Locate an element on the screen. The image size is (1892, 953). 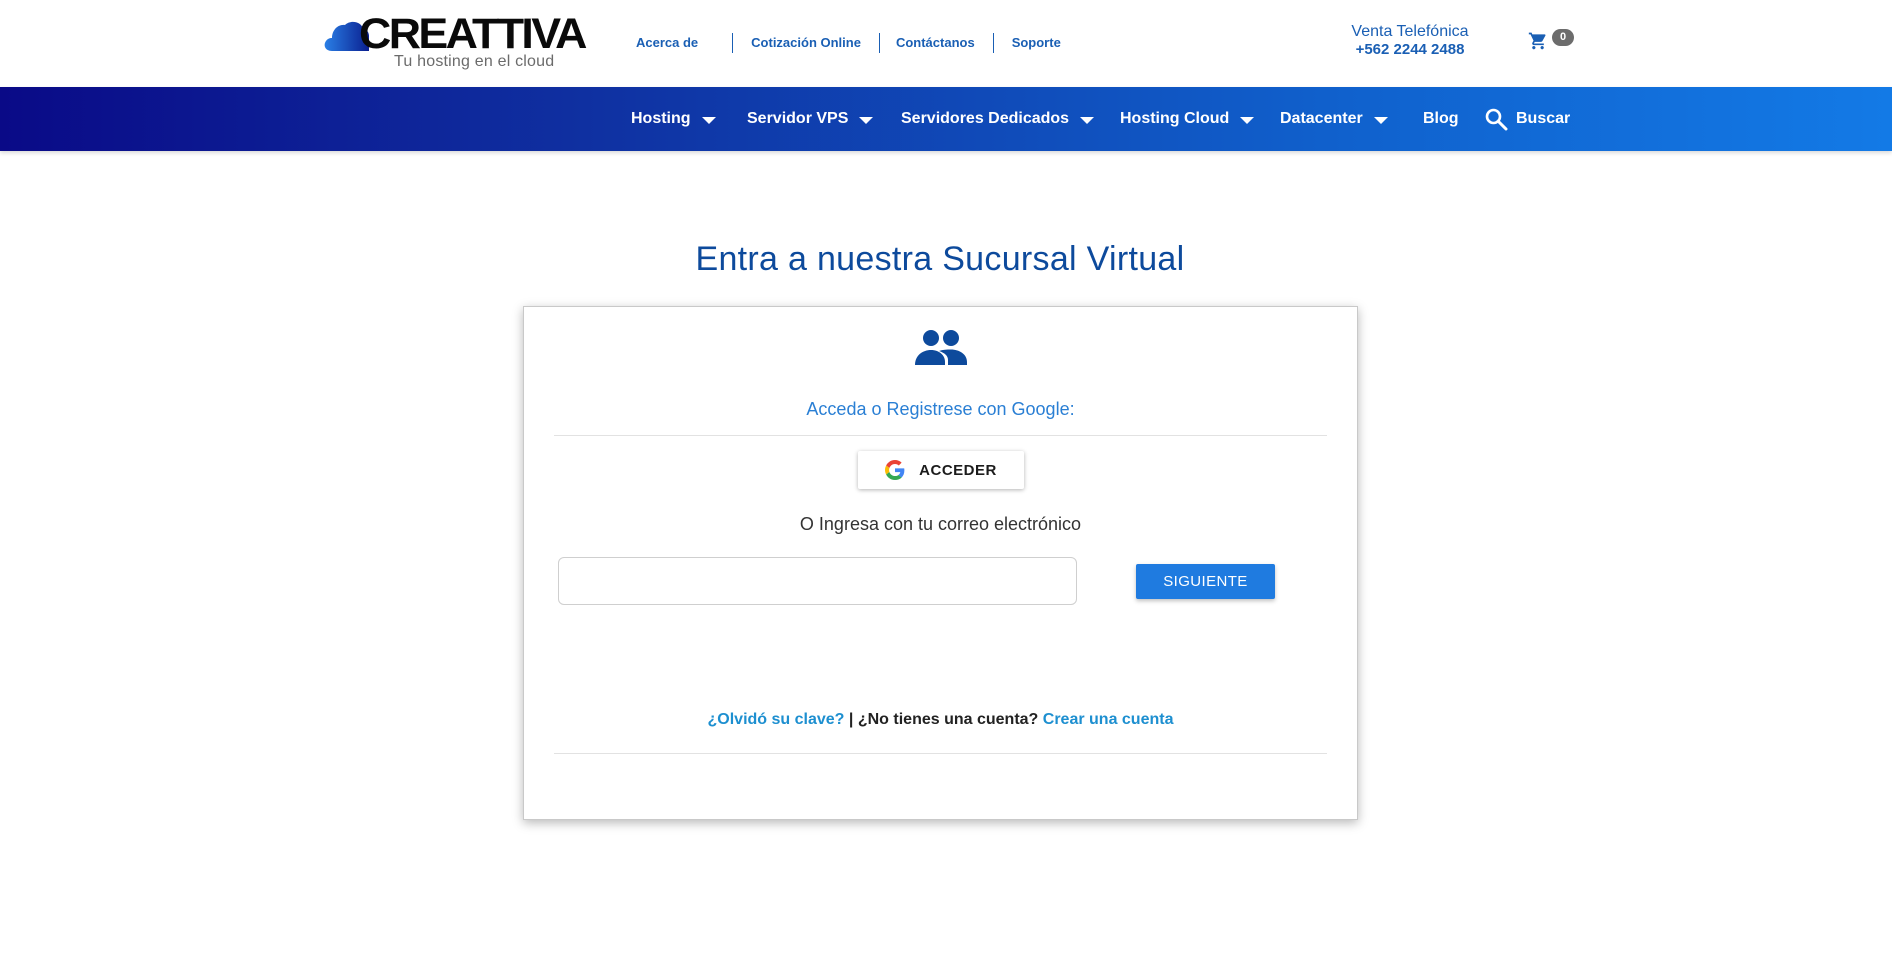
main-nav-label: Blog is located at coordinates (1441, 118).